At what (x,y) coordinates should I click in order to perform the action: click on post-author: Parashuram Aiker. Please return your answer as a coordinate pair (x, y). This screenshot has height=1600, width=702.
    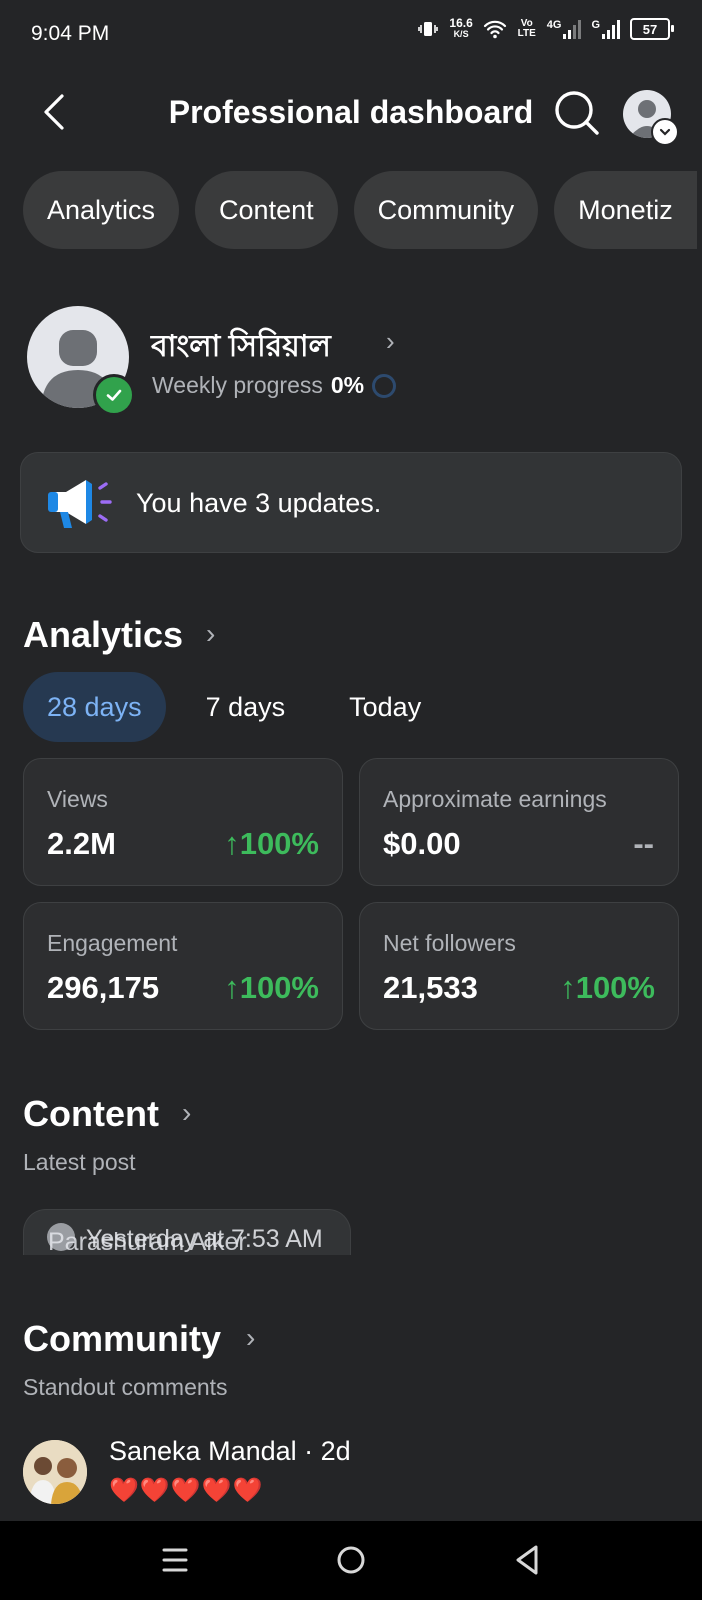
    Looking at the image, I should click on (147, 1242).